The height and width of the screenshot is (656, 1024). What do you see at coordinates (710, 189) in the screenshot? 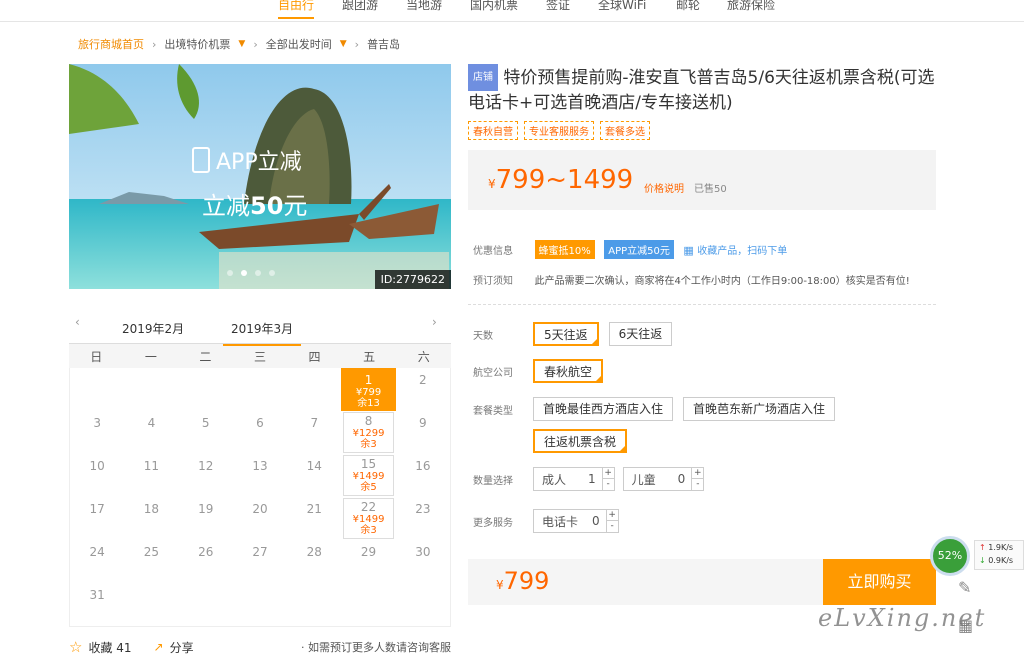
I see `sold-count: 已售50` at bounding box center [710, 189].